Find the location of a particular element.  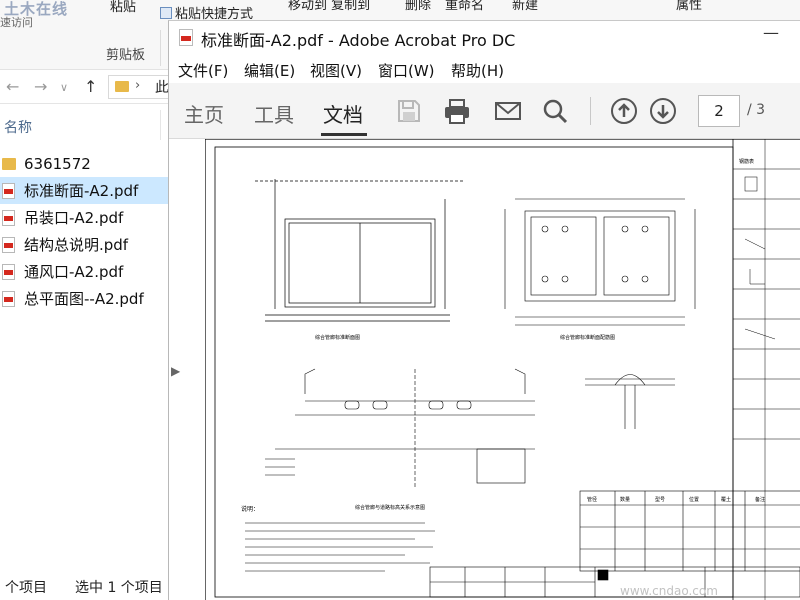

save-icon is located at coordinates (409, 111).